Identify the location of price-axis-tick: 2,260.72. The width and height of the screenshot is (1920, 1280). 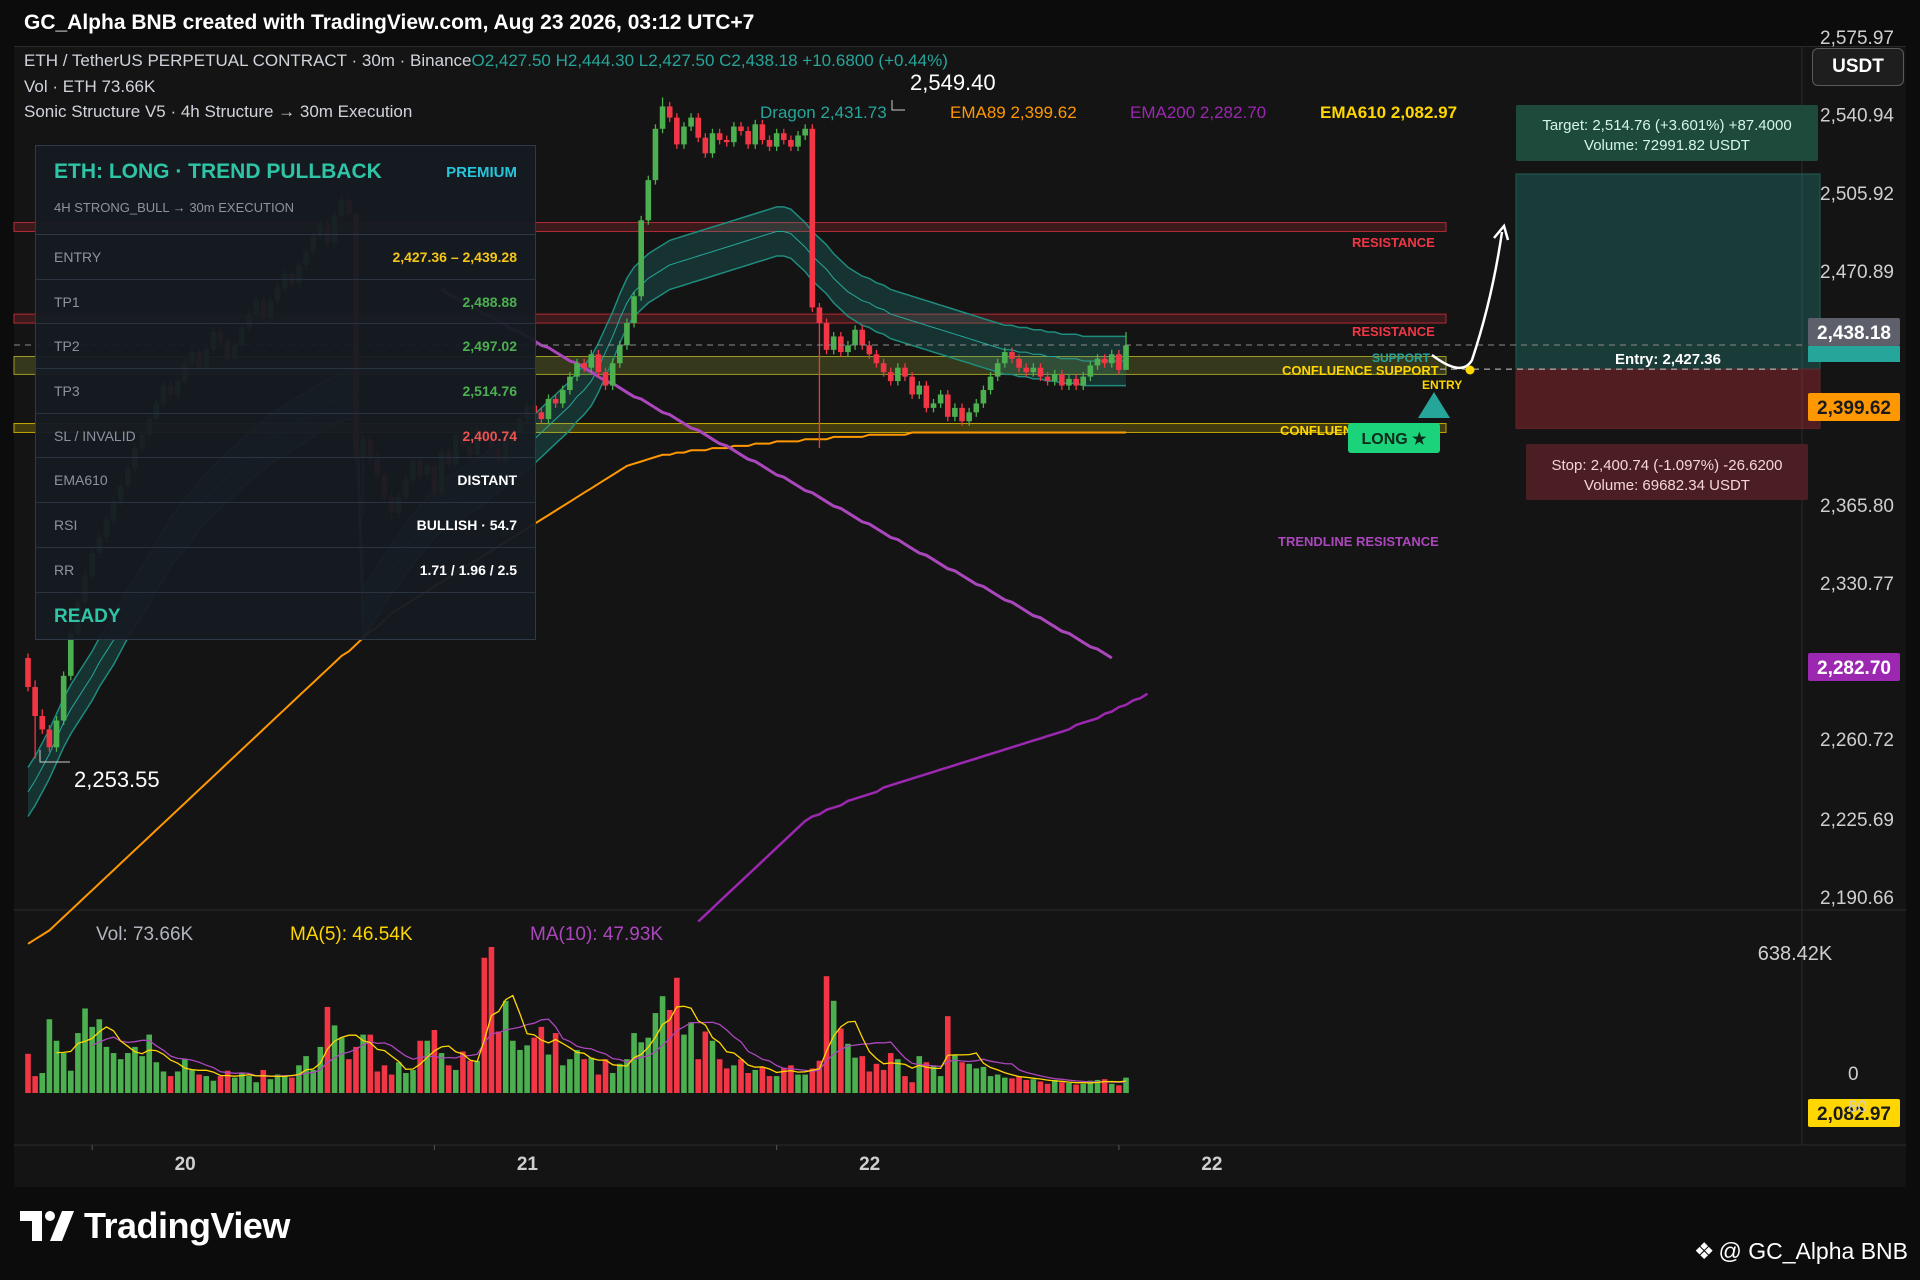
(1857, 740).